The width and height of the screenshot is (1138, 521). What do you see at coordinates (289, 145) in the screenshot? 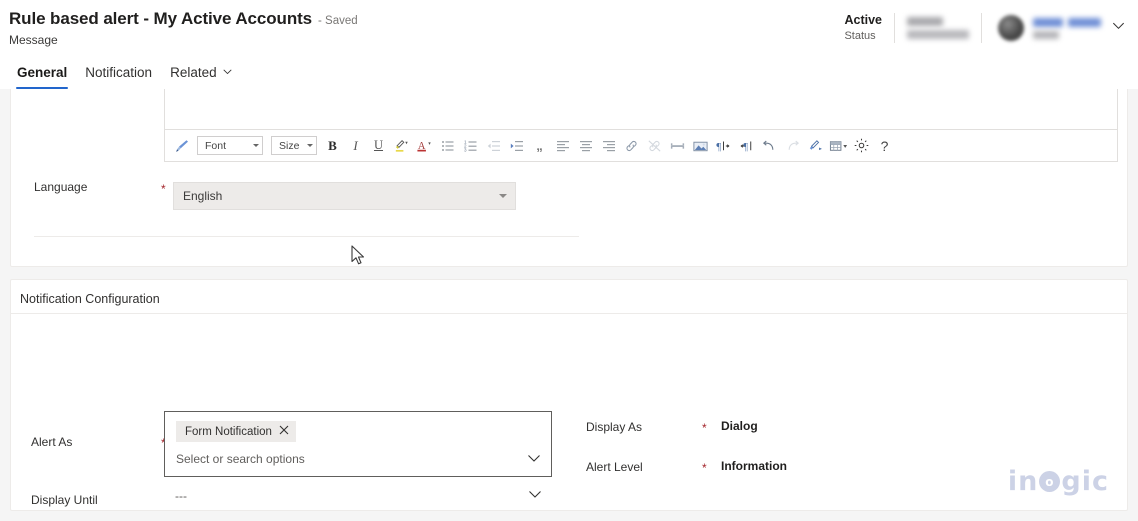
I see `font-size-label: Size` at bounding box center [289, 145].